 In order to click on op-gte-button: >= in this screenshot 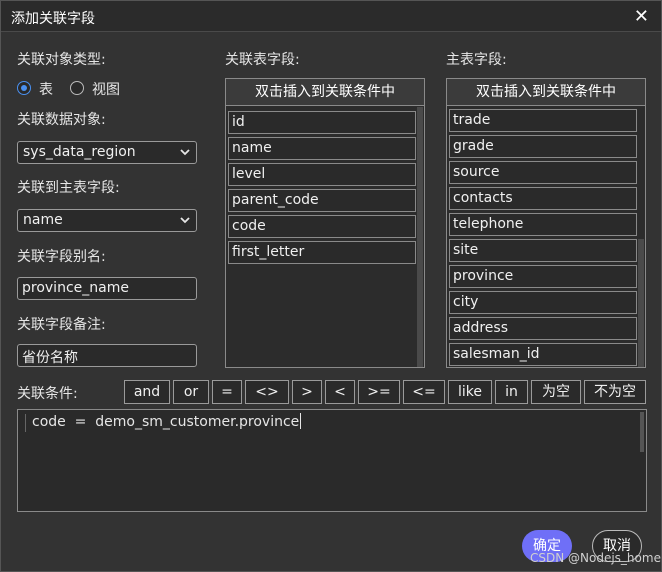, I will do `click(379, 392)`.